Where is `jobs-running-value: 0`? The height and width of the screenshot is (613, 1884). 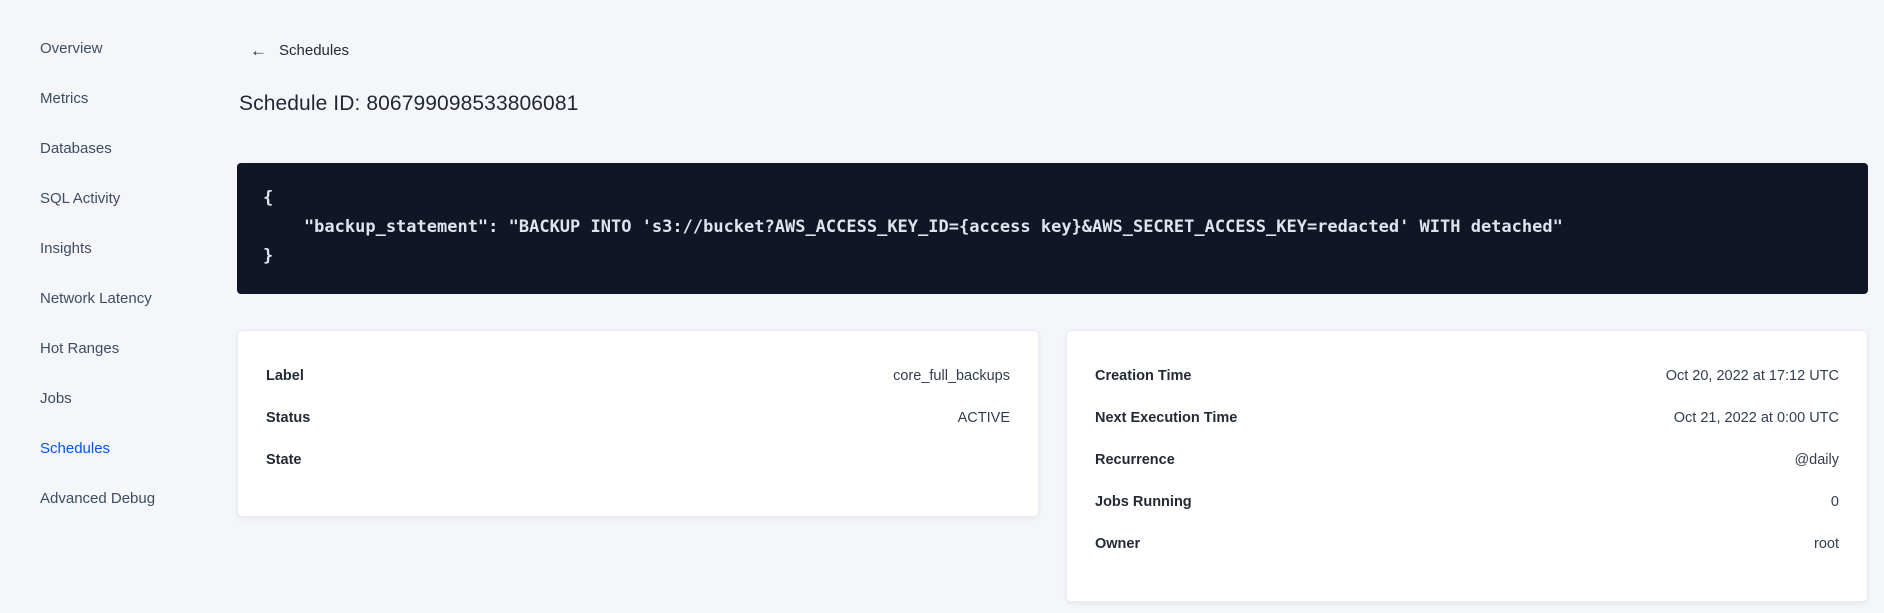 jobs-running-value: 0 is located at coordinates (1834, 502).